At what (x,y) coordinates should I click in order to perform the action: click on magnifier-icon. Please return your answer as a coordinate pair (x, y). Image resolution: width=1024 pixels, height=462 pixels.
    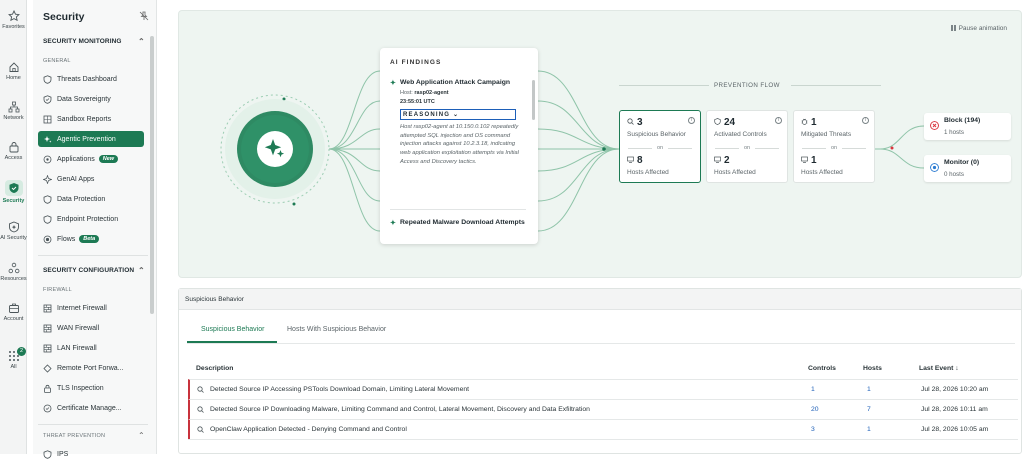
    Looking at the image, I should click on (630, 121).